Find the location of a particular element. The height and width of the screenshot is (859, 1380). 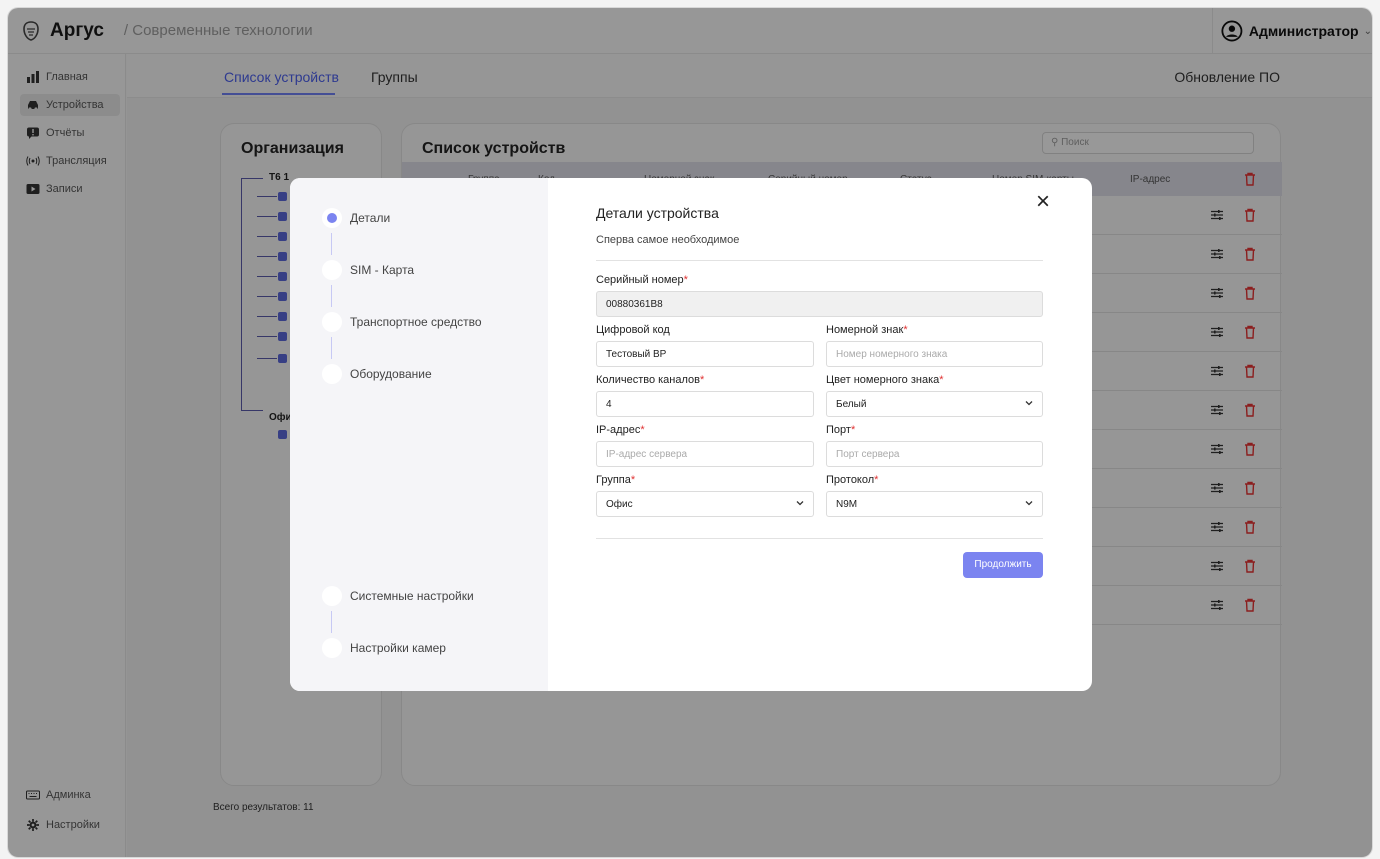

plate-color-label: Цвет номерного знака* is located at coordinates (885, 380).